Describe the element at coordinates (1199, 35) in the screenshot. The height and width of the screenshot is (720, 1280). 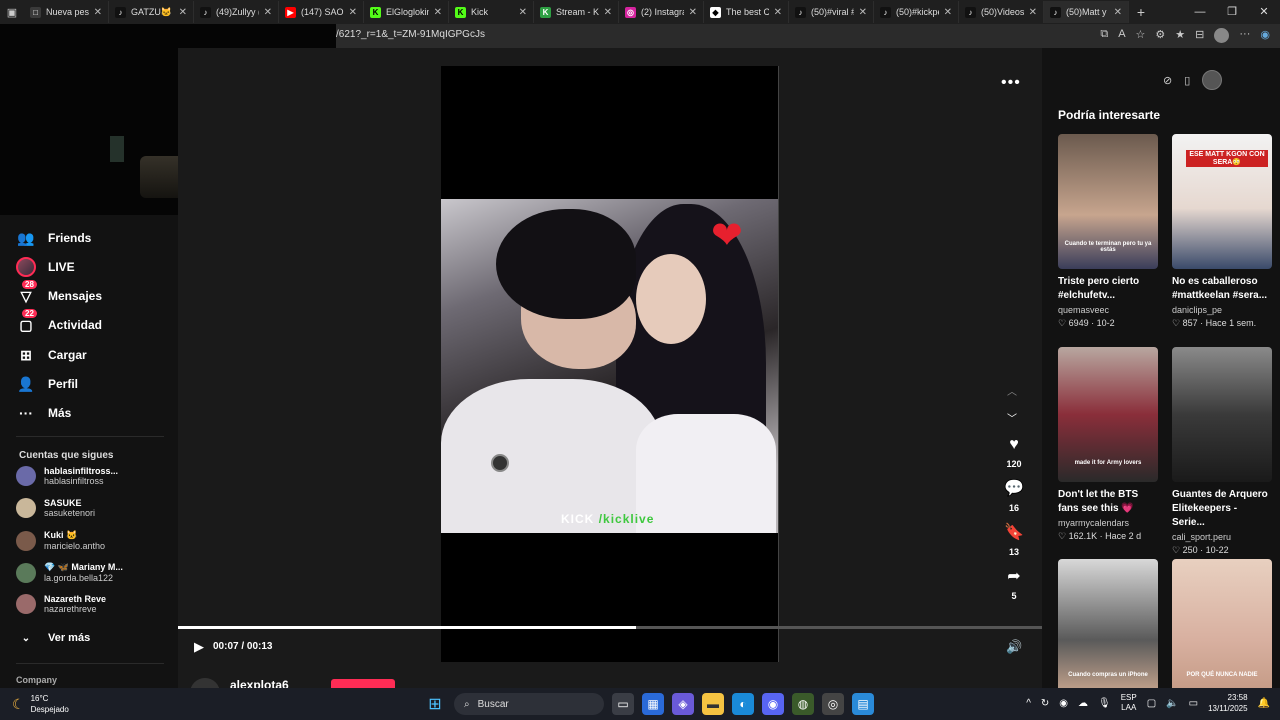
I see `collections-icon: ⊟` at that location.